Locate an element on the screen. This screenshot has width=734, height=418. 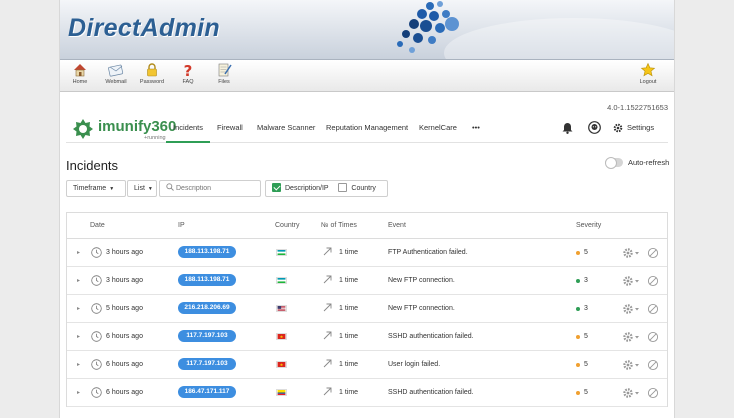
toolbar-faq: ? FAQ is located at coordinates (188, 73).